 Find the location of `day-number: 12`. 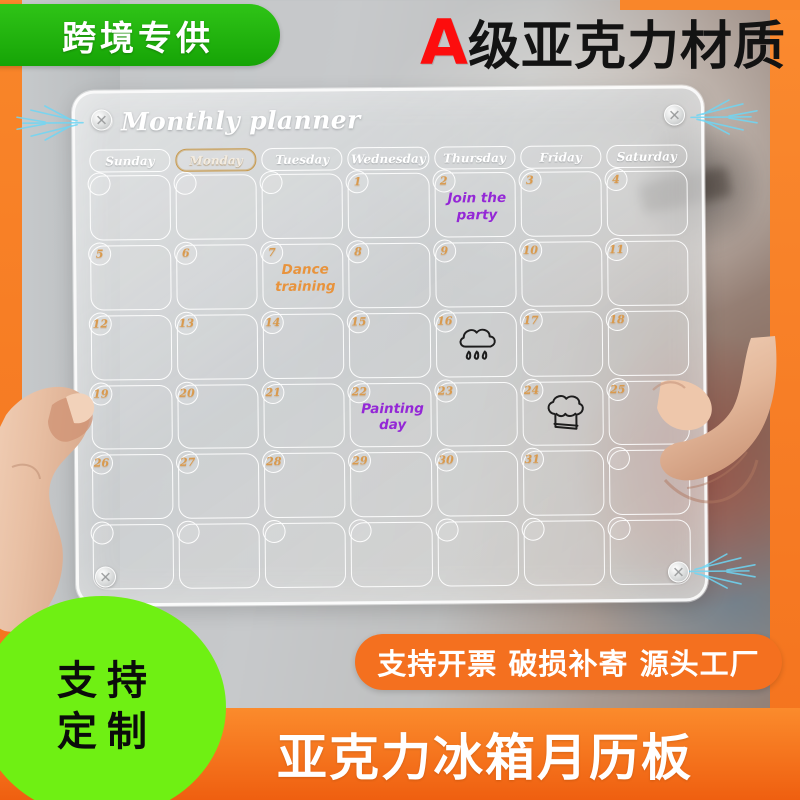

day-number: 12 is located at coordinates (100, 324).